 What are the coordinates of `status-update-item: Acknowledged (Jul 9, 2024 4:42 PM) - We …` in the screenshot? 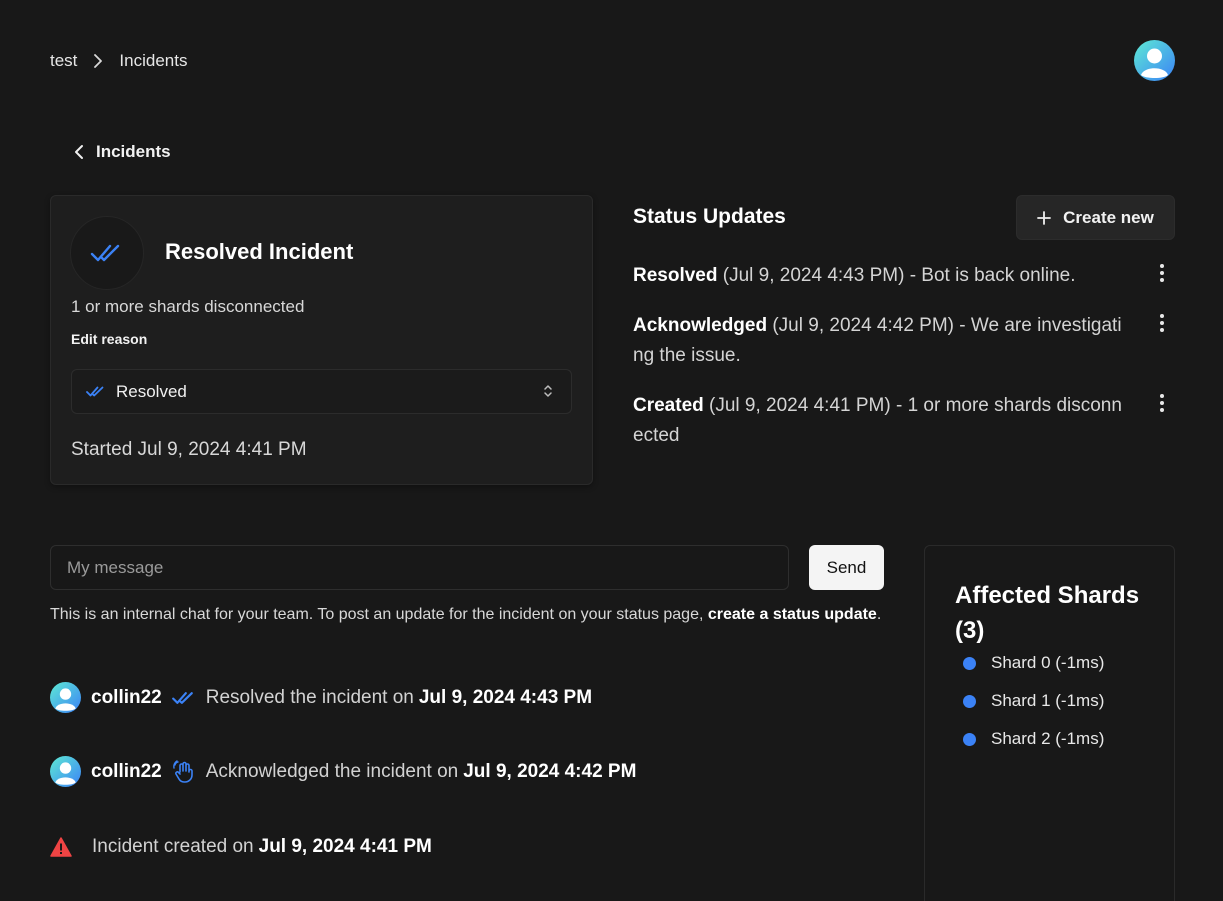 It's located at (878, 341).